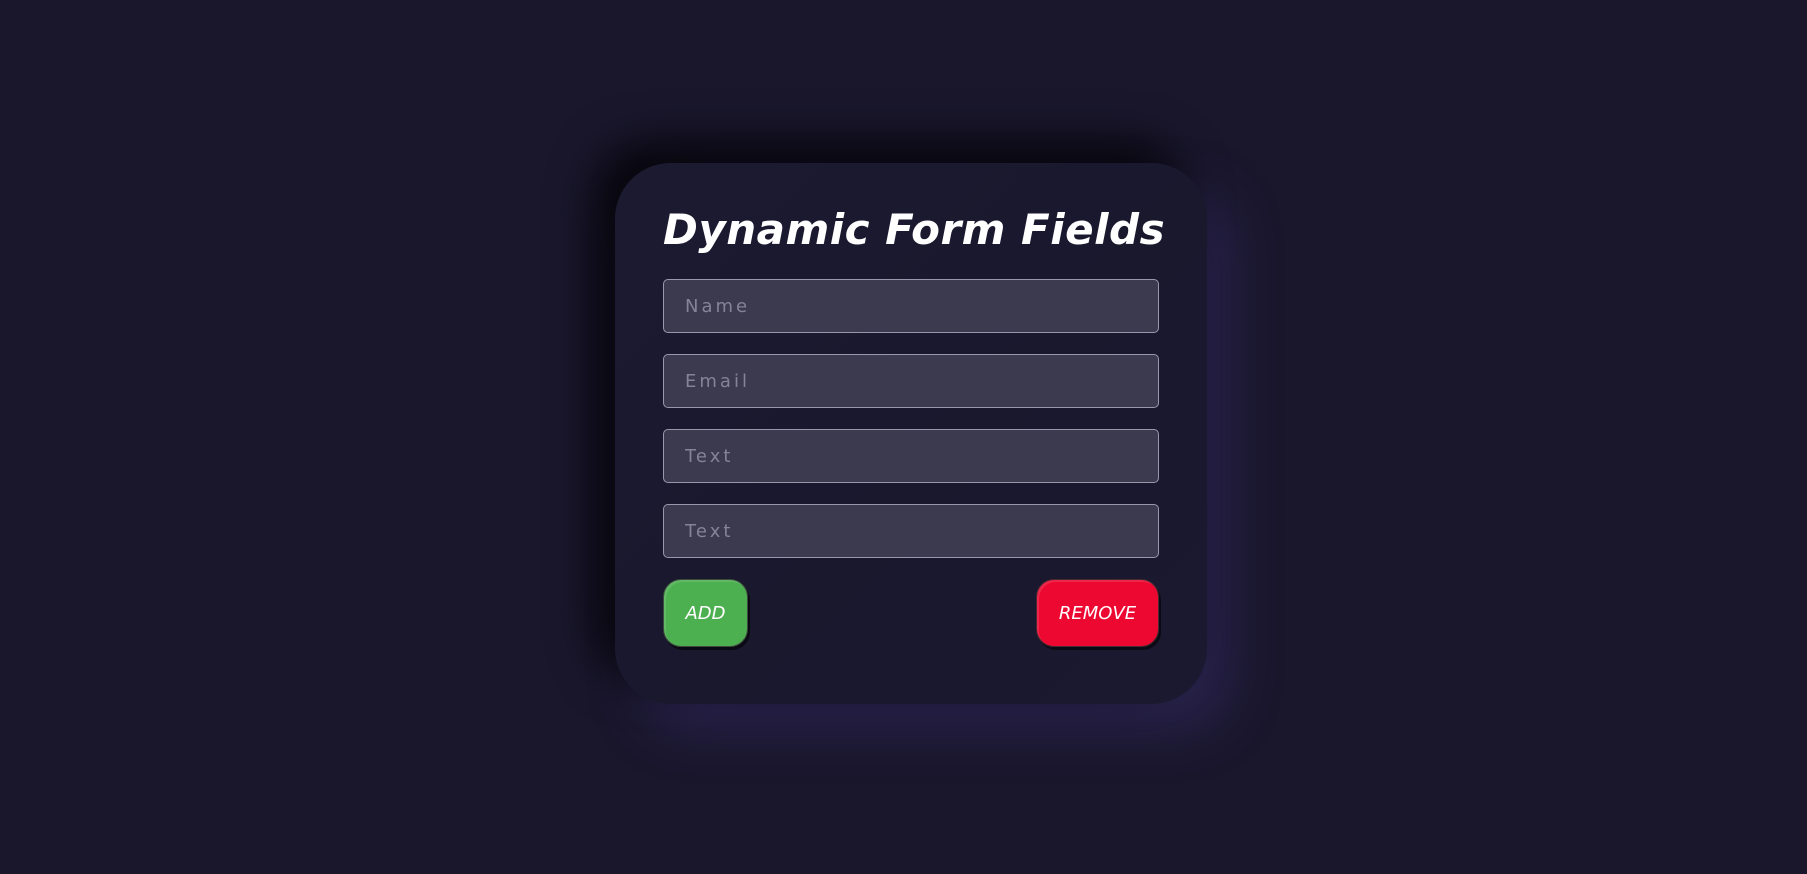  I want to click on form-actions: ADD REMOVE, so click(911, 614).